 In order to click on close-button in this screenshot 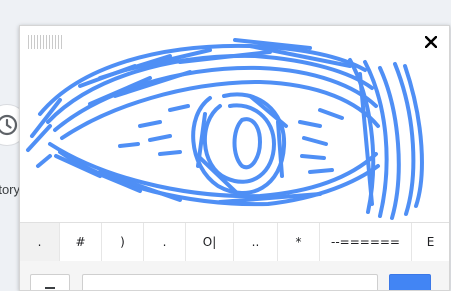, I will do `click(431, 42)`.